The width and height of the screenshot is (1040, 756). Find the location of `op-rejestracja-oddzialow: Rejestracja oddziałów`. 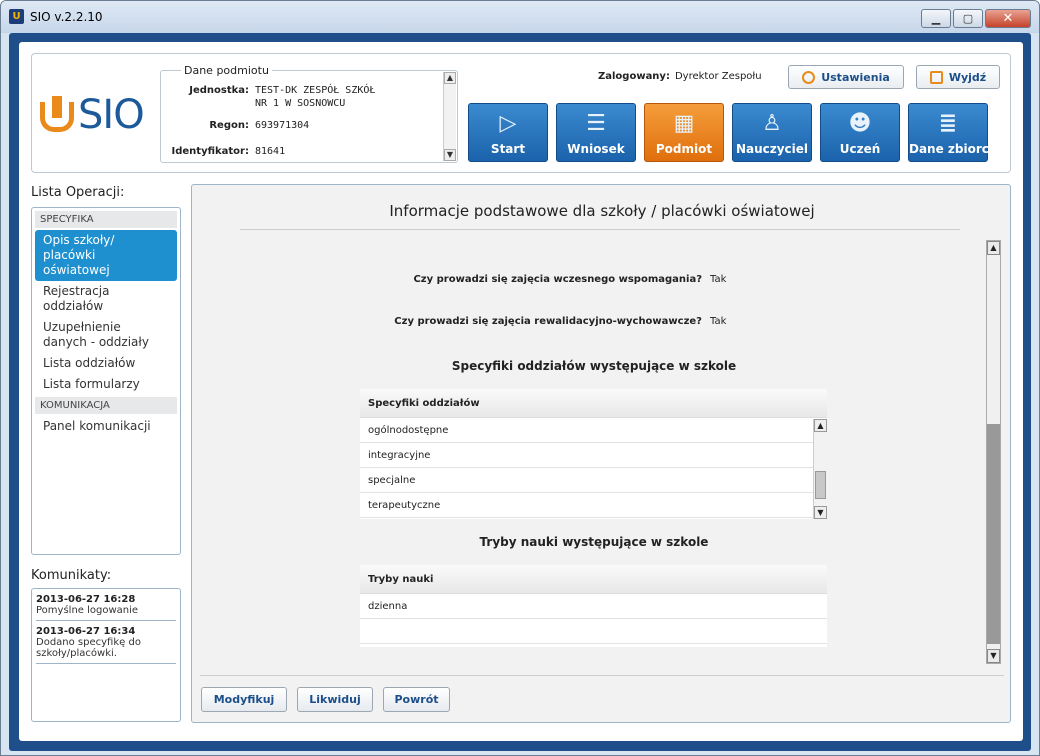

op-rejestracja-oddzialow: Rejestracja oddziałów is located at coordinates (106, 299).